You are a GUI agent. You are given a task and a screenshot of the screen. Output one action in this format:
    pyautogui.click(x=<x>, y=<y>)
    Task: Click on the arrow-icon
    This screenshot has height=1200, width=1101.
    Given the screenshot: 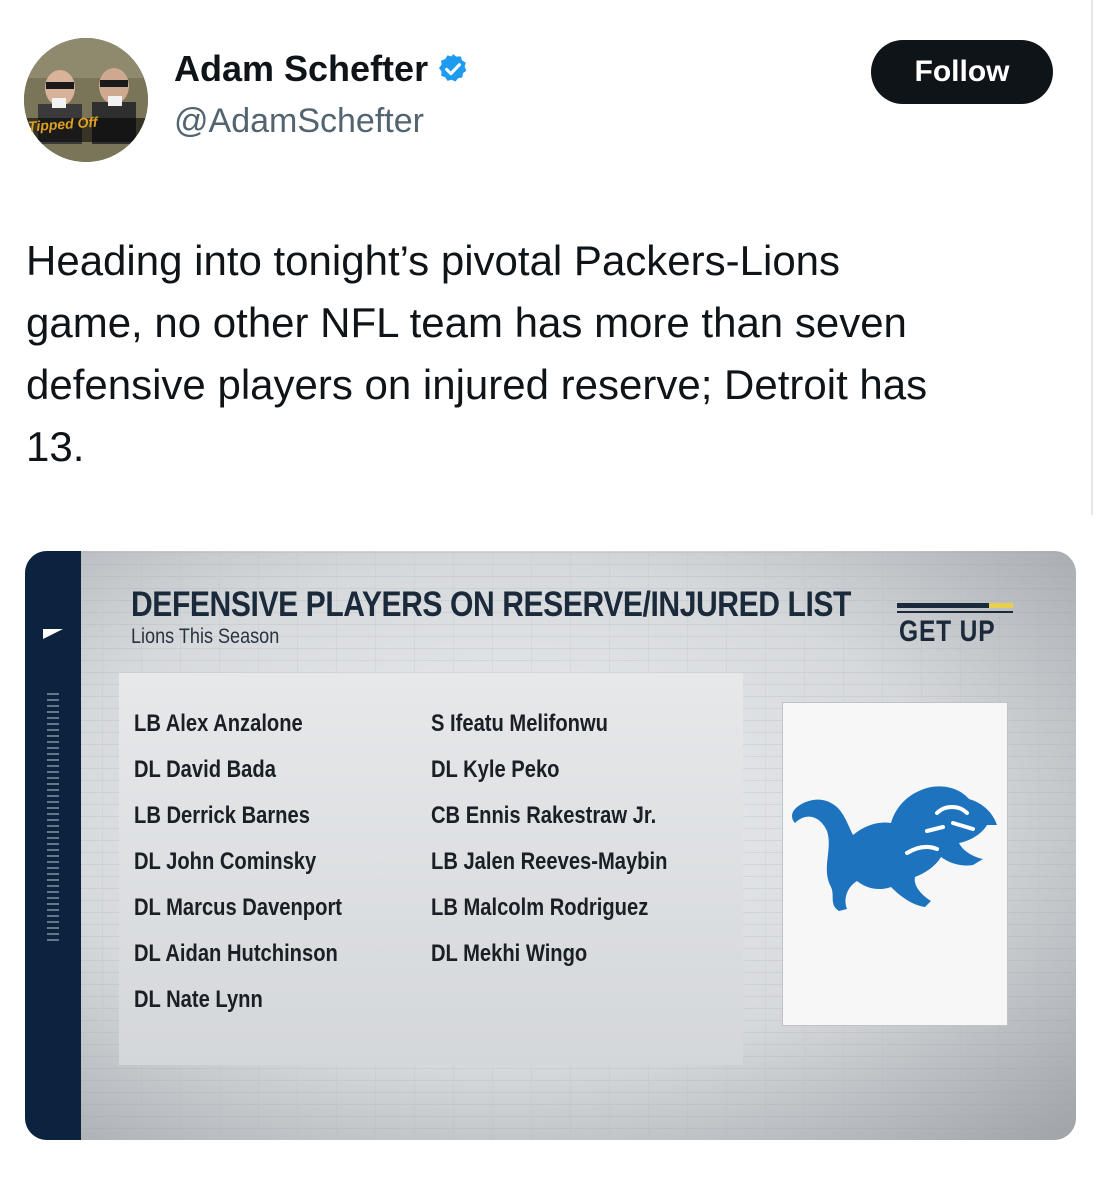 What is the action you would take?
    pyautogui.click(x=53, y=634)
    